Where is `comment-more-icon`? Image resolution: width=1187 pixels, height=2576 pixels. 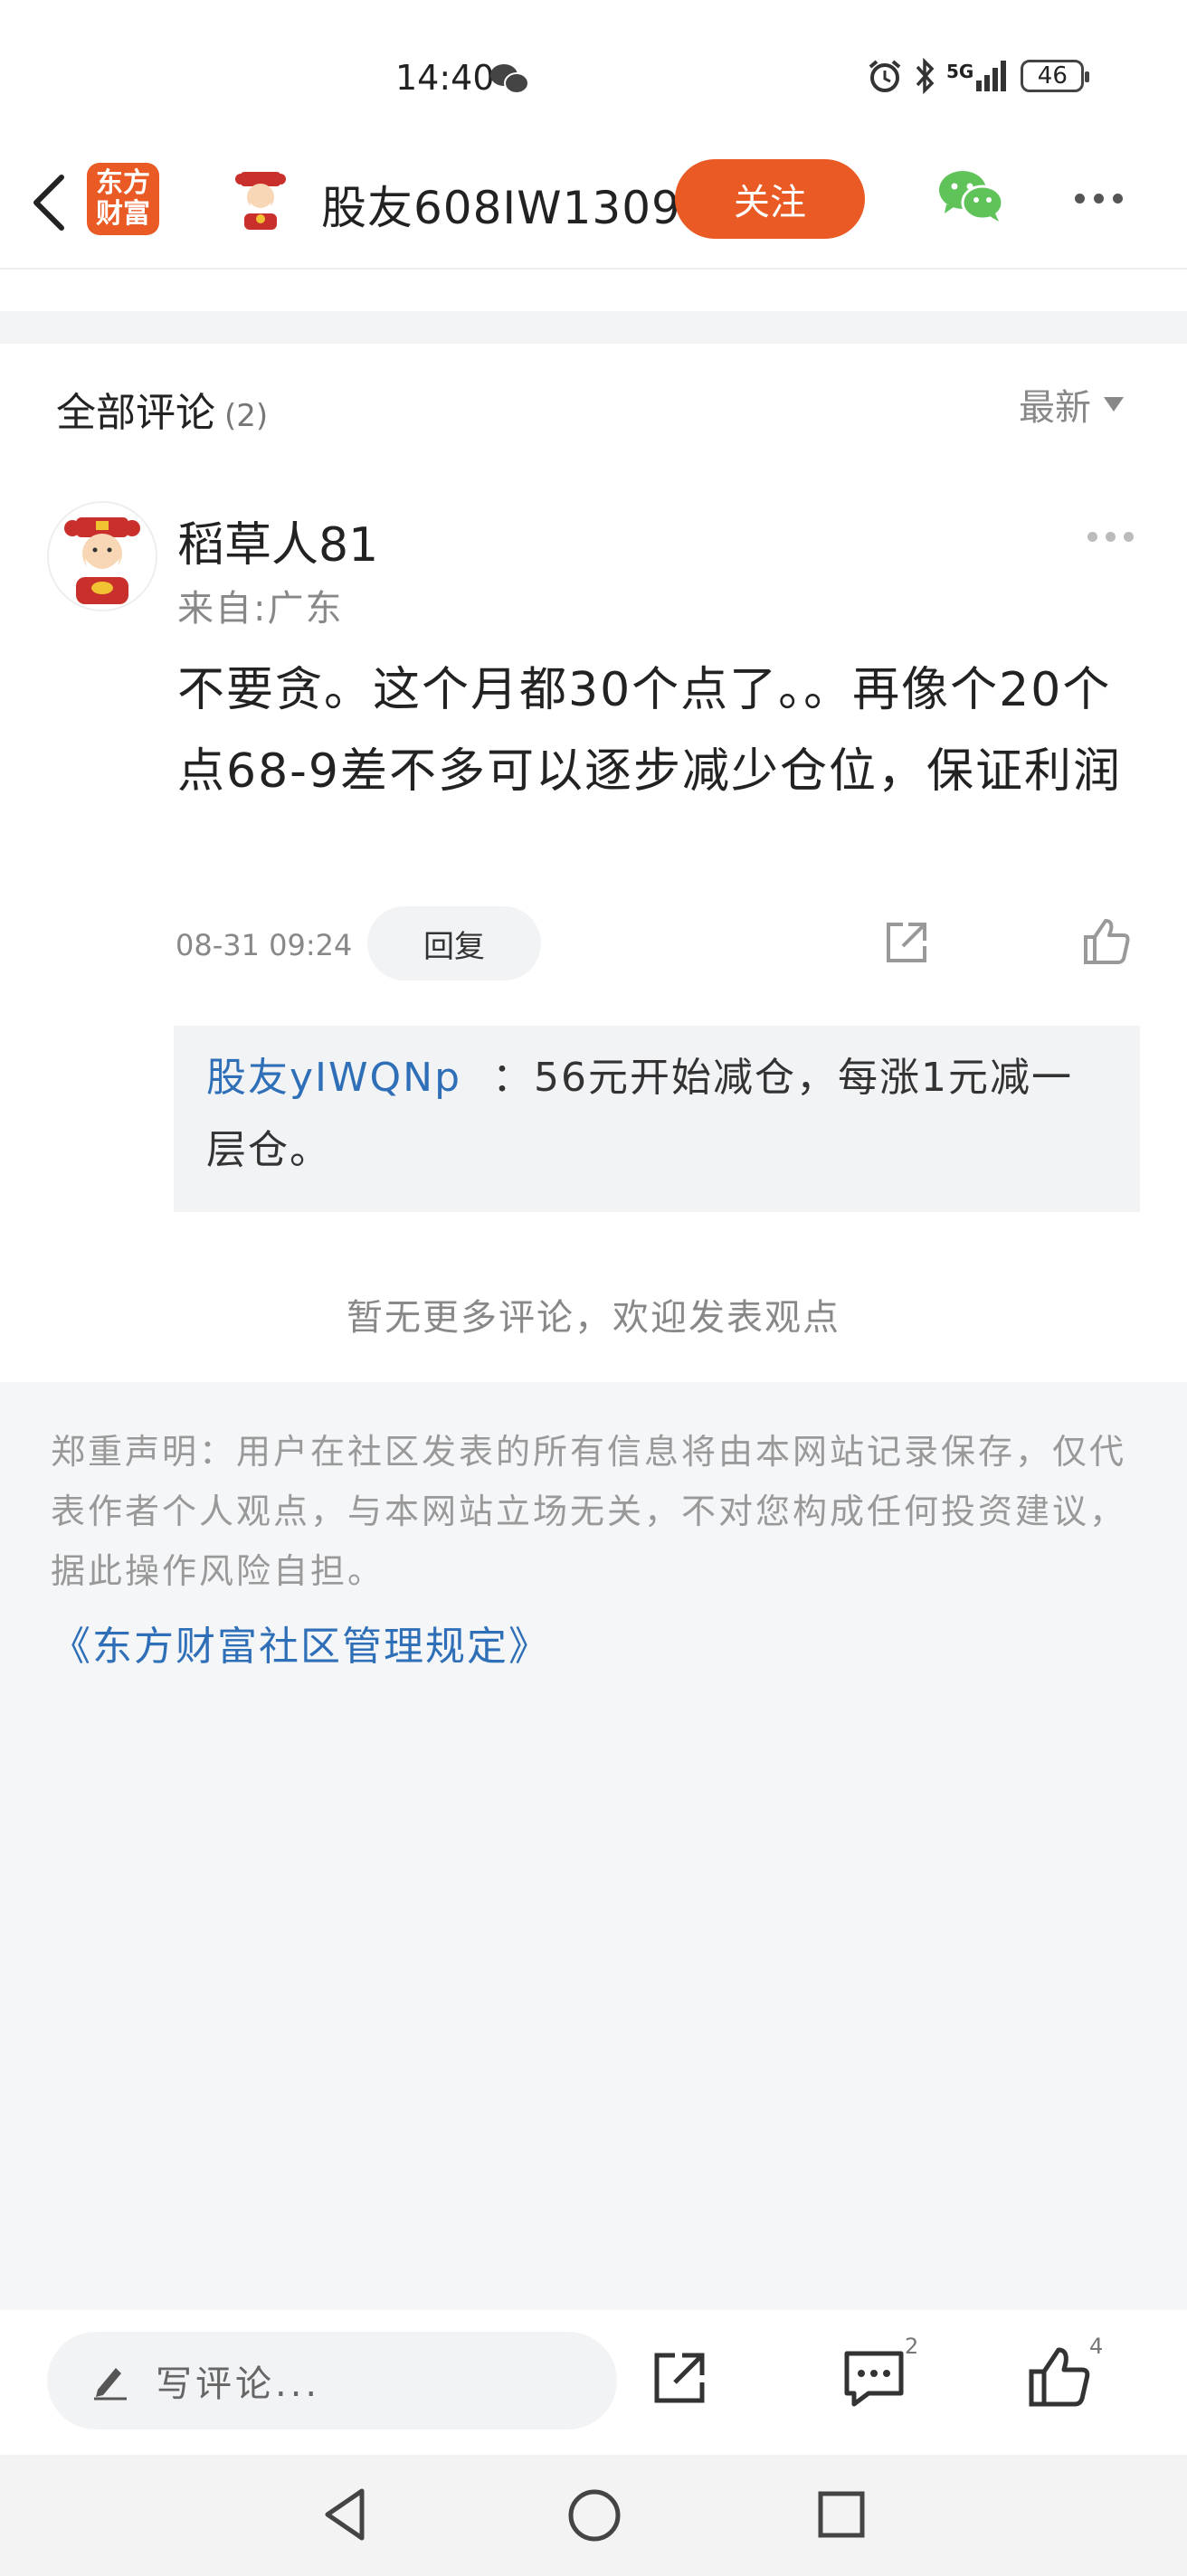
comment-more-icon is located at coordinates (1110, 537).